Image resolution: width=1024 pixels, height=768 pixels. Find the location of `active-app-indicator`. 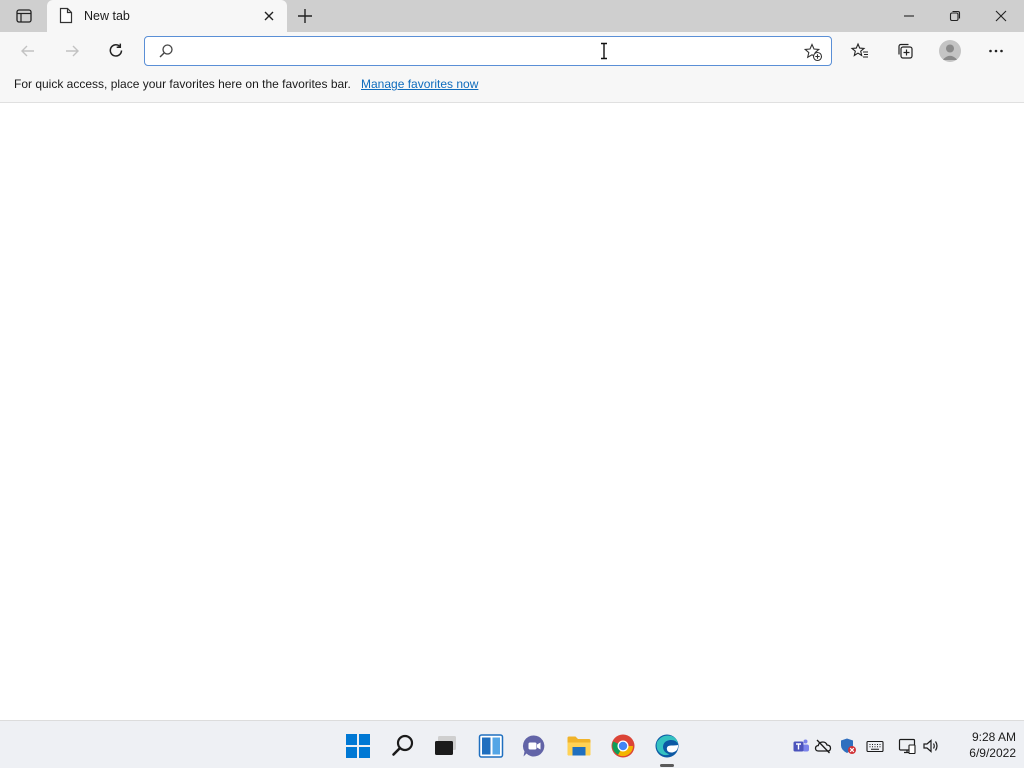

active-app-indicator is located at coordinates (667, 765).